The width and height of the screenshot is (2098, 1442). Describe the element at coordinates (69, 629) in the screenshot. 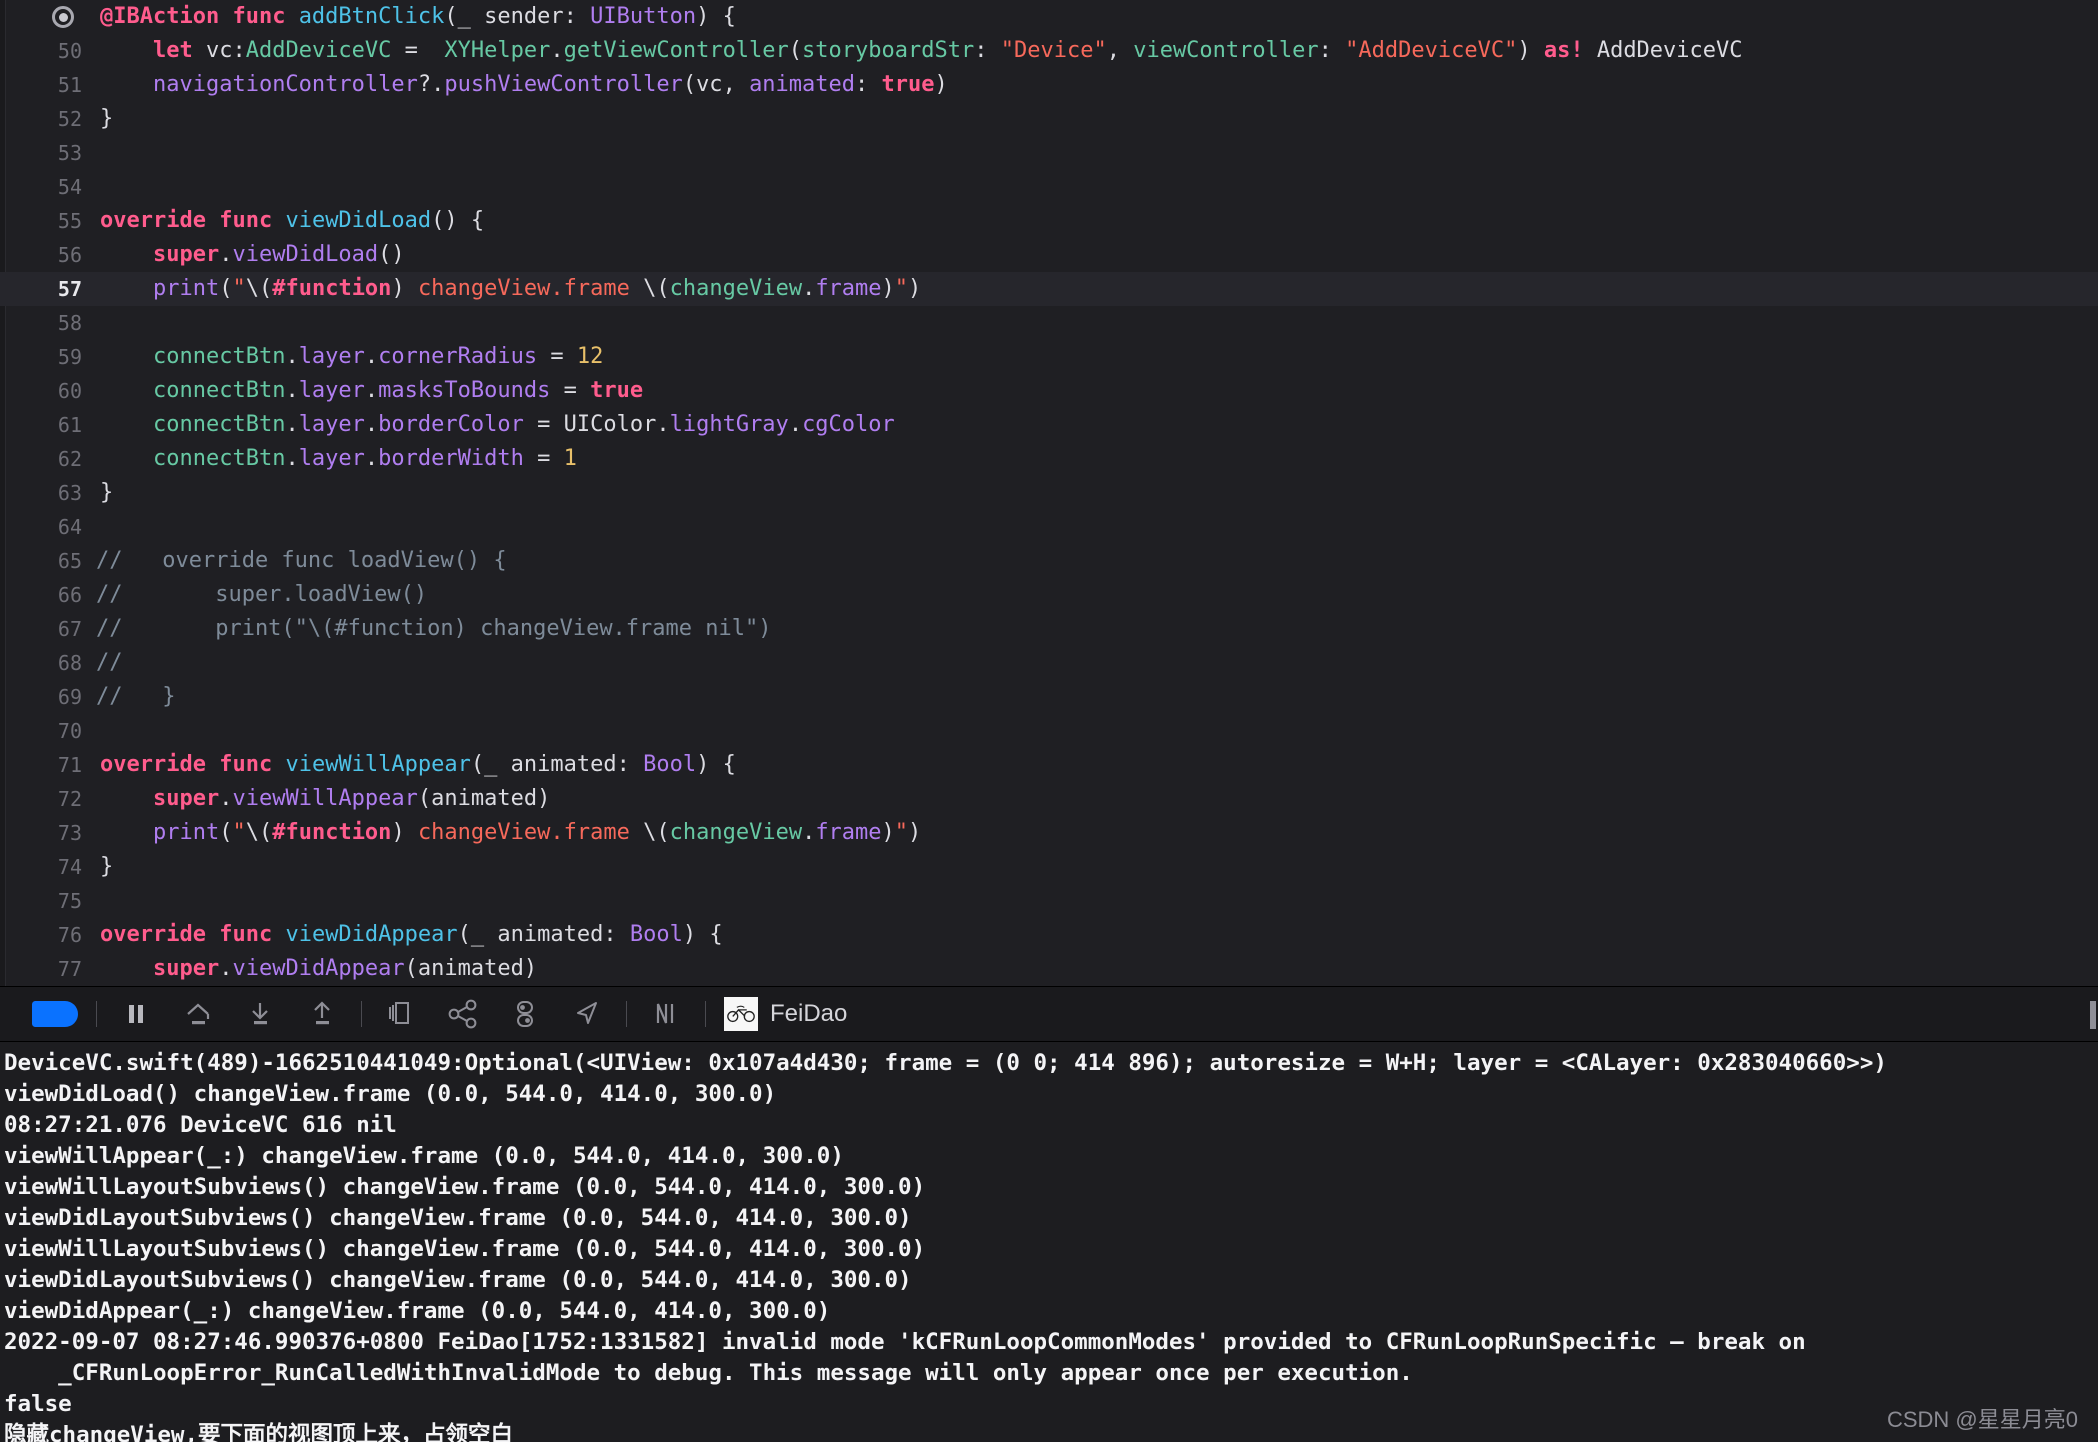

I see `line-number: 67` at that location.